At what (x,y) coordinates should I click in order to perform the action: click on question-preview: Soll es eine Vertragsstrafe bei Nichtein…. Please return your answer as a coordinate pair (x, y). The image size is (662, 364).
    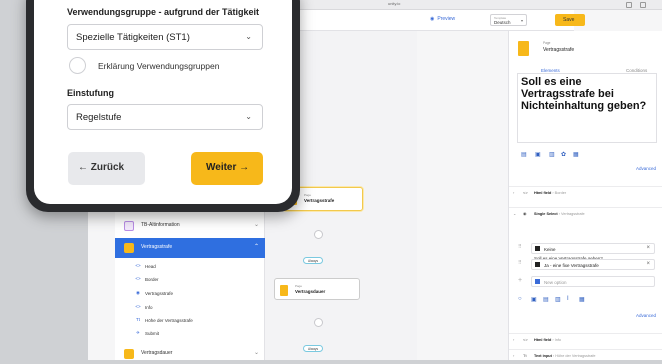
    Looking at the image, I should click on (587, 108).